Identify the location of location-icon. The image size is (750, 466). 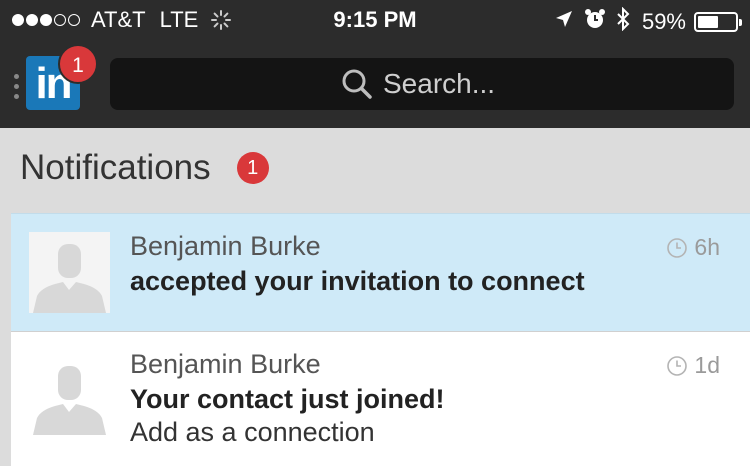
(564, 22).